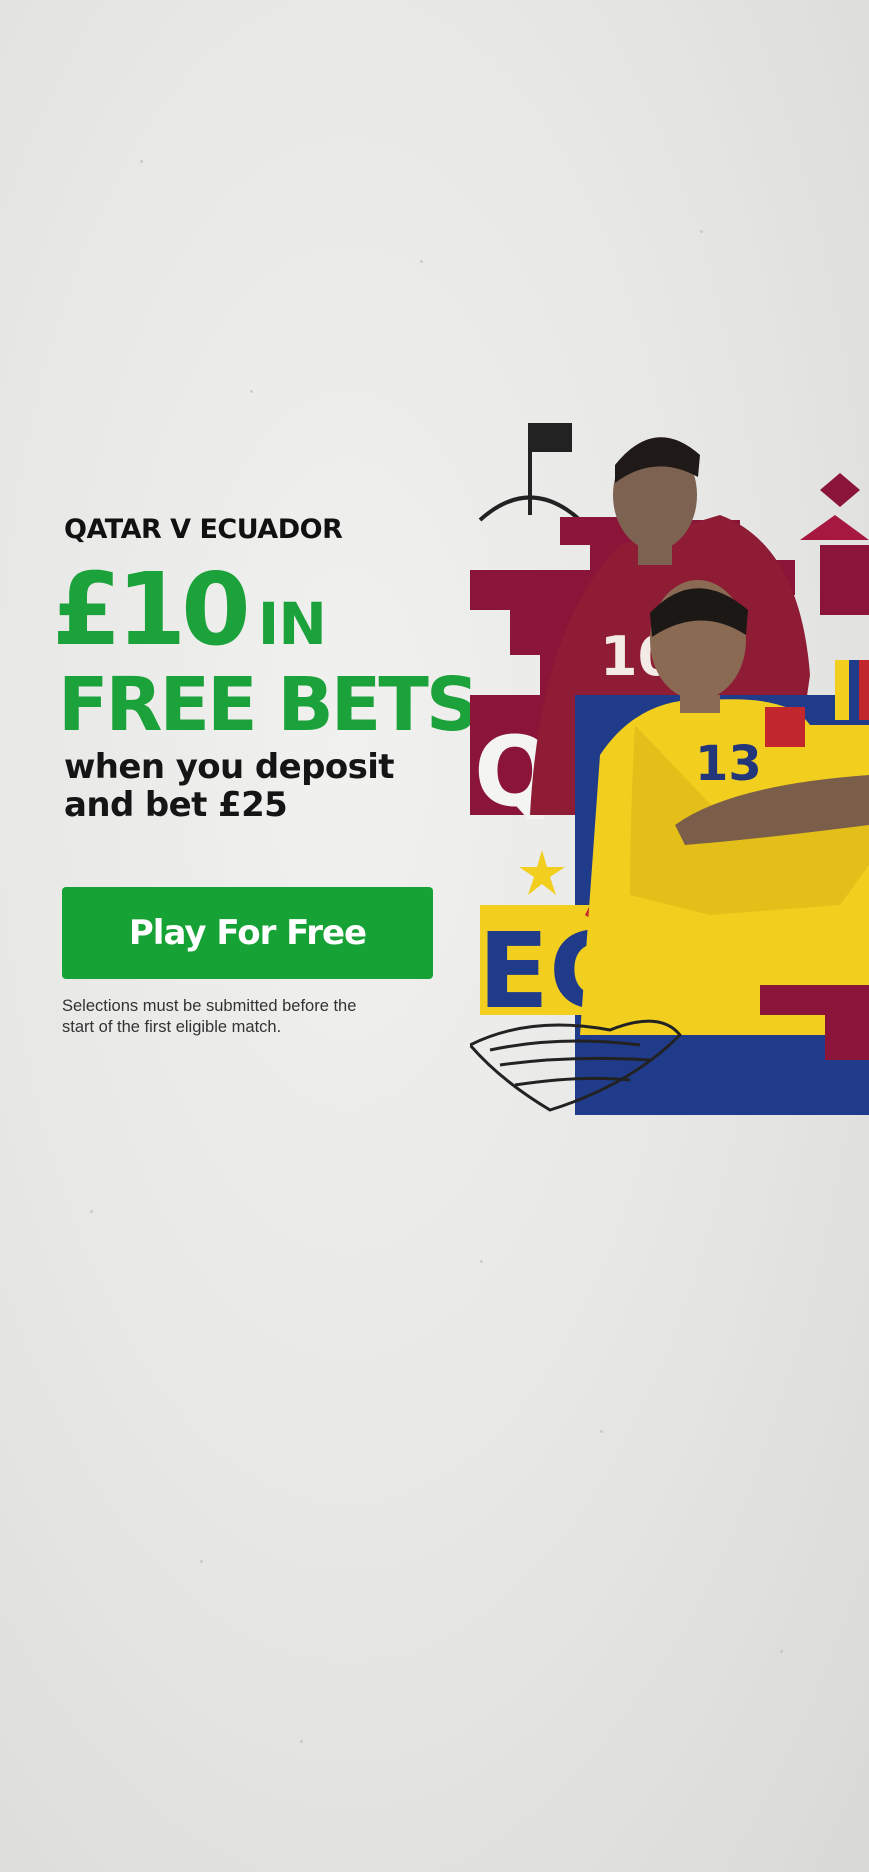  I want to click on subline-deposit: when you deposit, so click(229, 767).